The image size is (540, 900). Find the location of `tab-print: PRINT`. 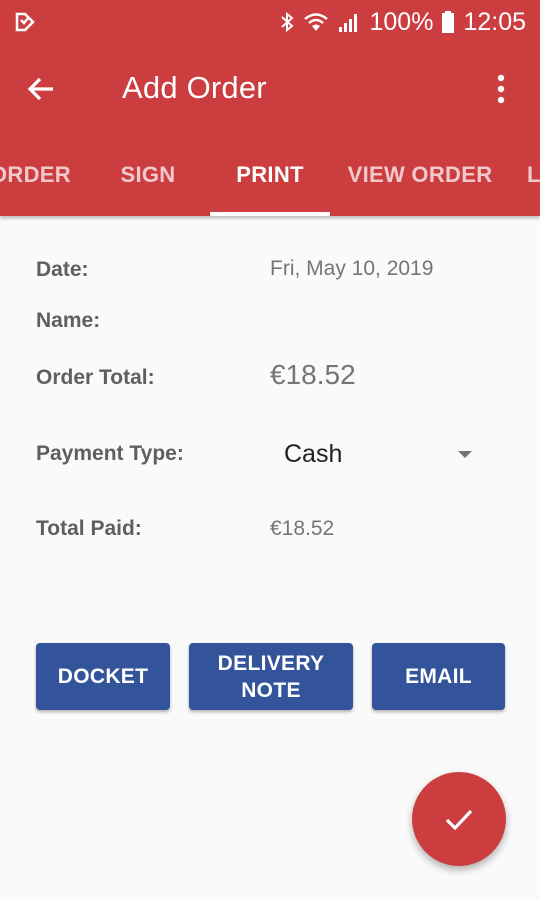

tab-print: PRINT is located at coordinates (270, 175).